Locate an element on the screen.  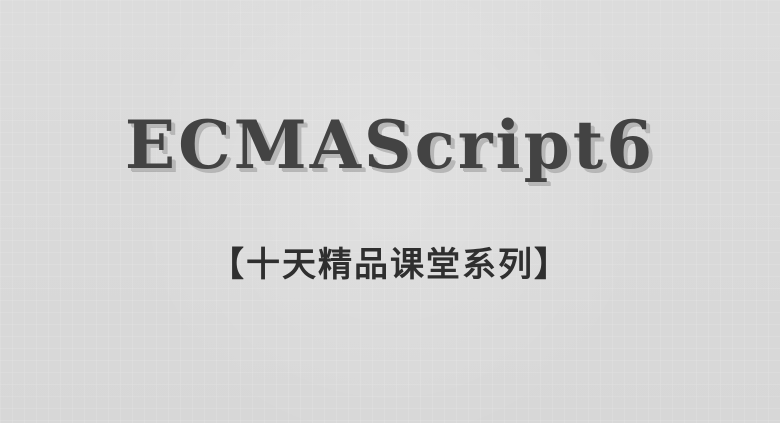
banner-subtitle: 【十天精品课堂系列】 is located at coordinates (390, 265).